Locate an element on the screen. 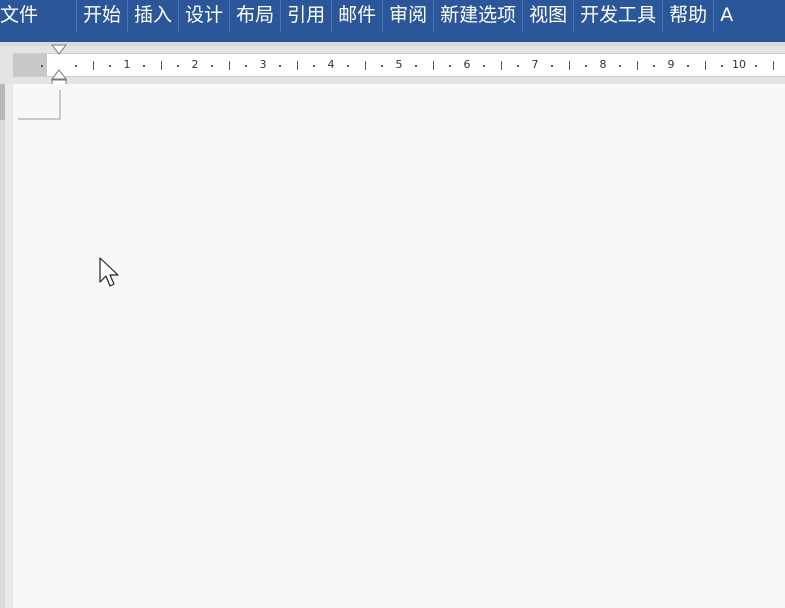  margin-corner-mark is located at coordinates (39, 105).